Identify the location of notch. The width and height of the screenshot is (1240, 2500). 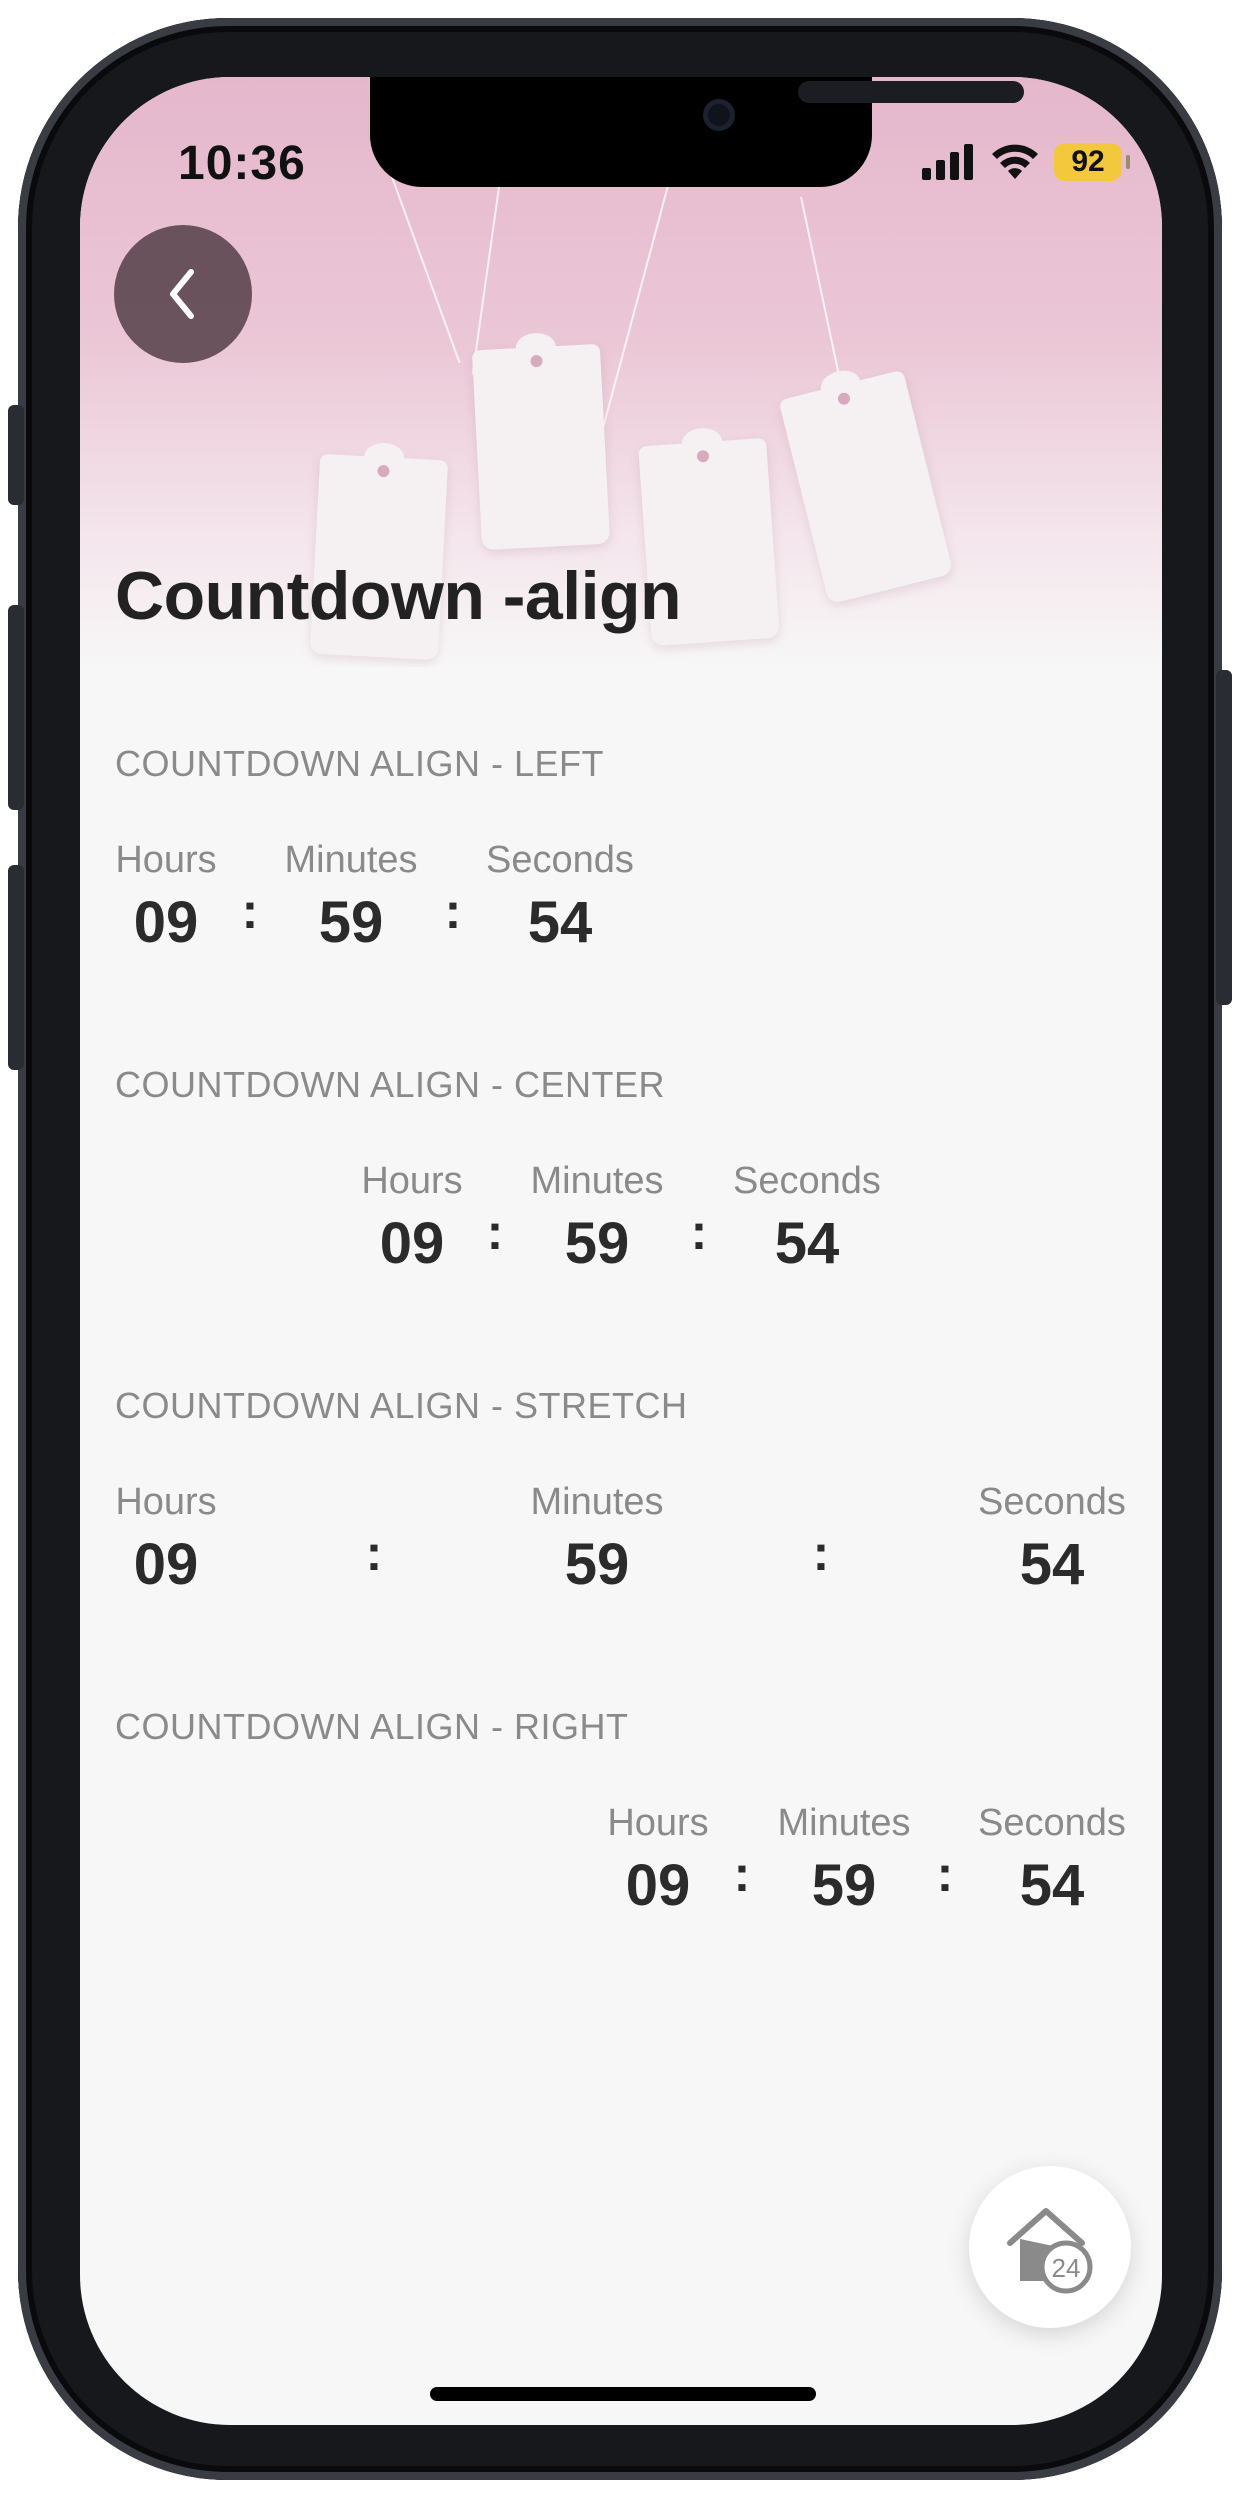
(697, 132).